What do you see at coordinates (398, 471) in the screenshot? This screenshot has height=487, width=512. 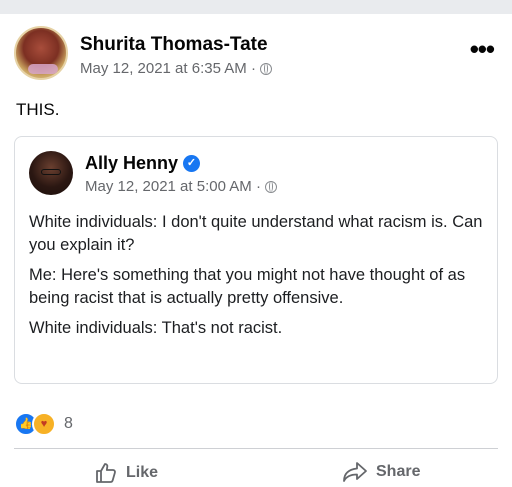 I see `share-label: Share` at bounding box center [398, 471].